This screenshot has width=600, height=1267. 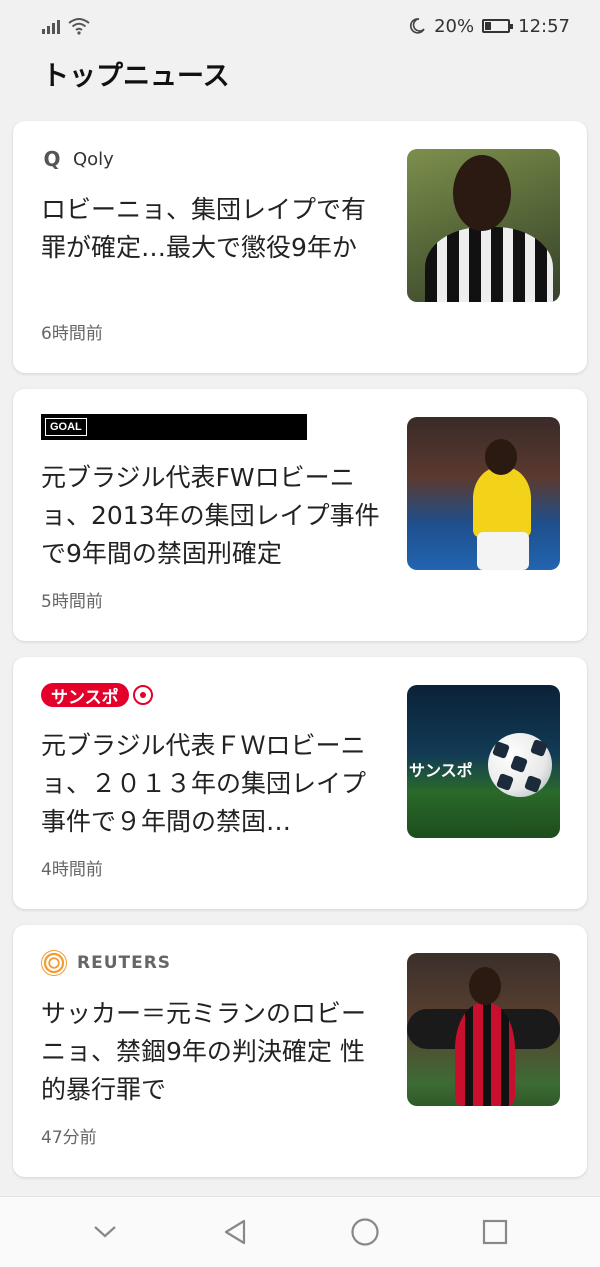 What do you see at coordinates (72, 870) in the screenshot?
I see `timestamp: 4時間前` at bounding box center [72, 870].